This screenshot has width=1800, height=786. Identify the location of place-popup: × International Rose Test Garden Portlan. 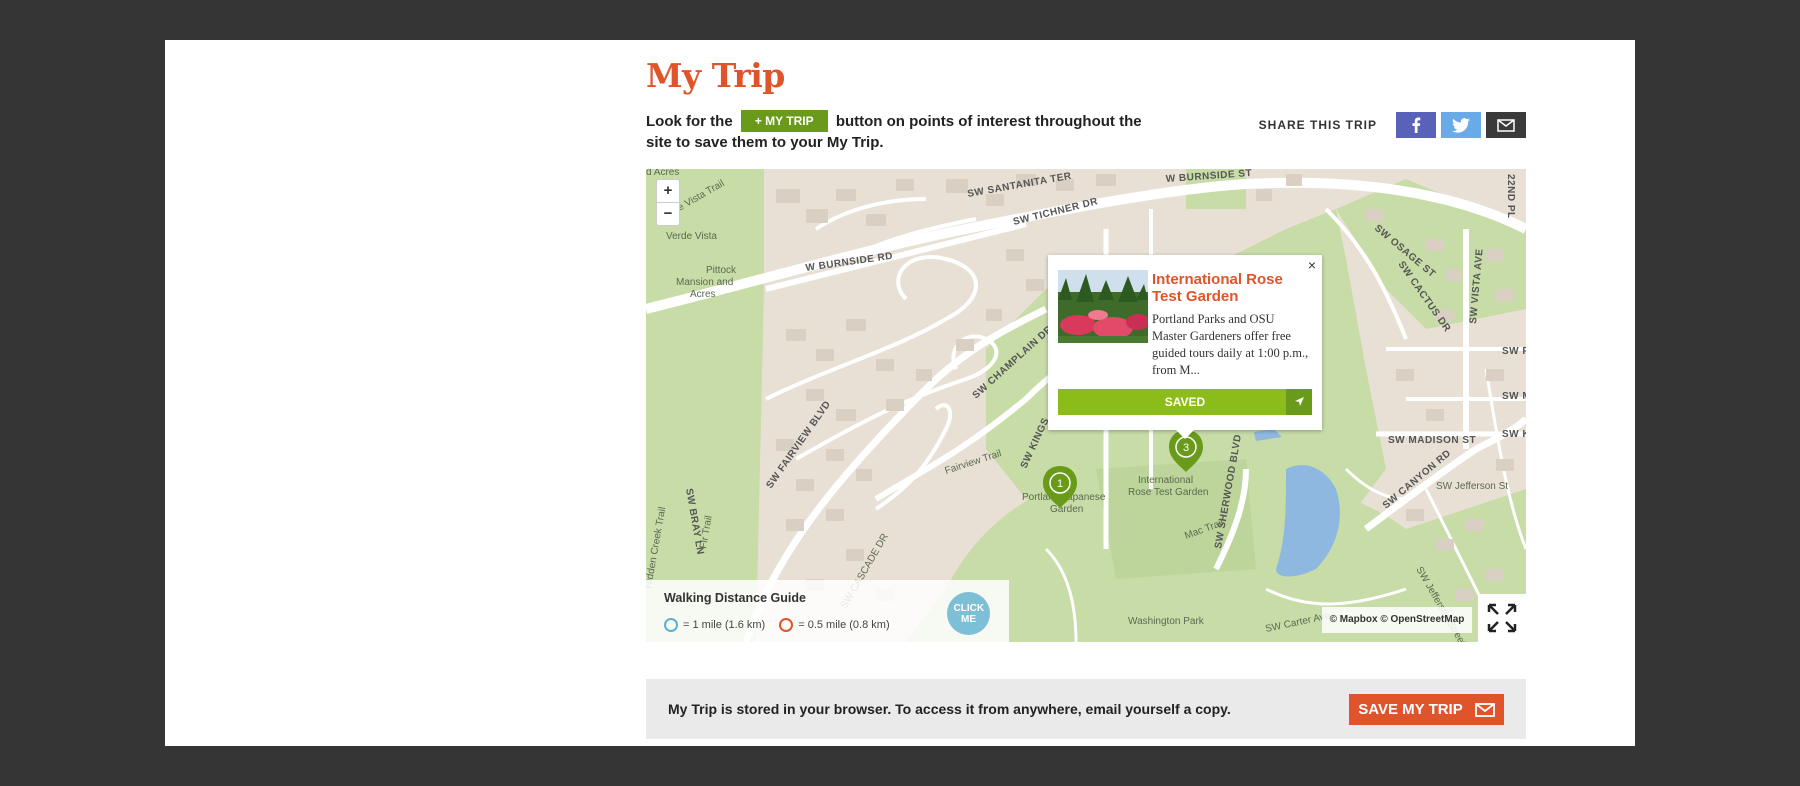
(1185, 347).